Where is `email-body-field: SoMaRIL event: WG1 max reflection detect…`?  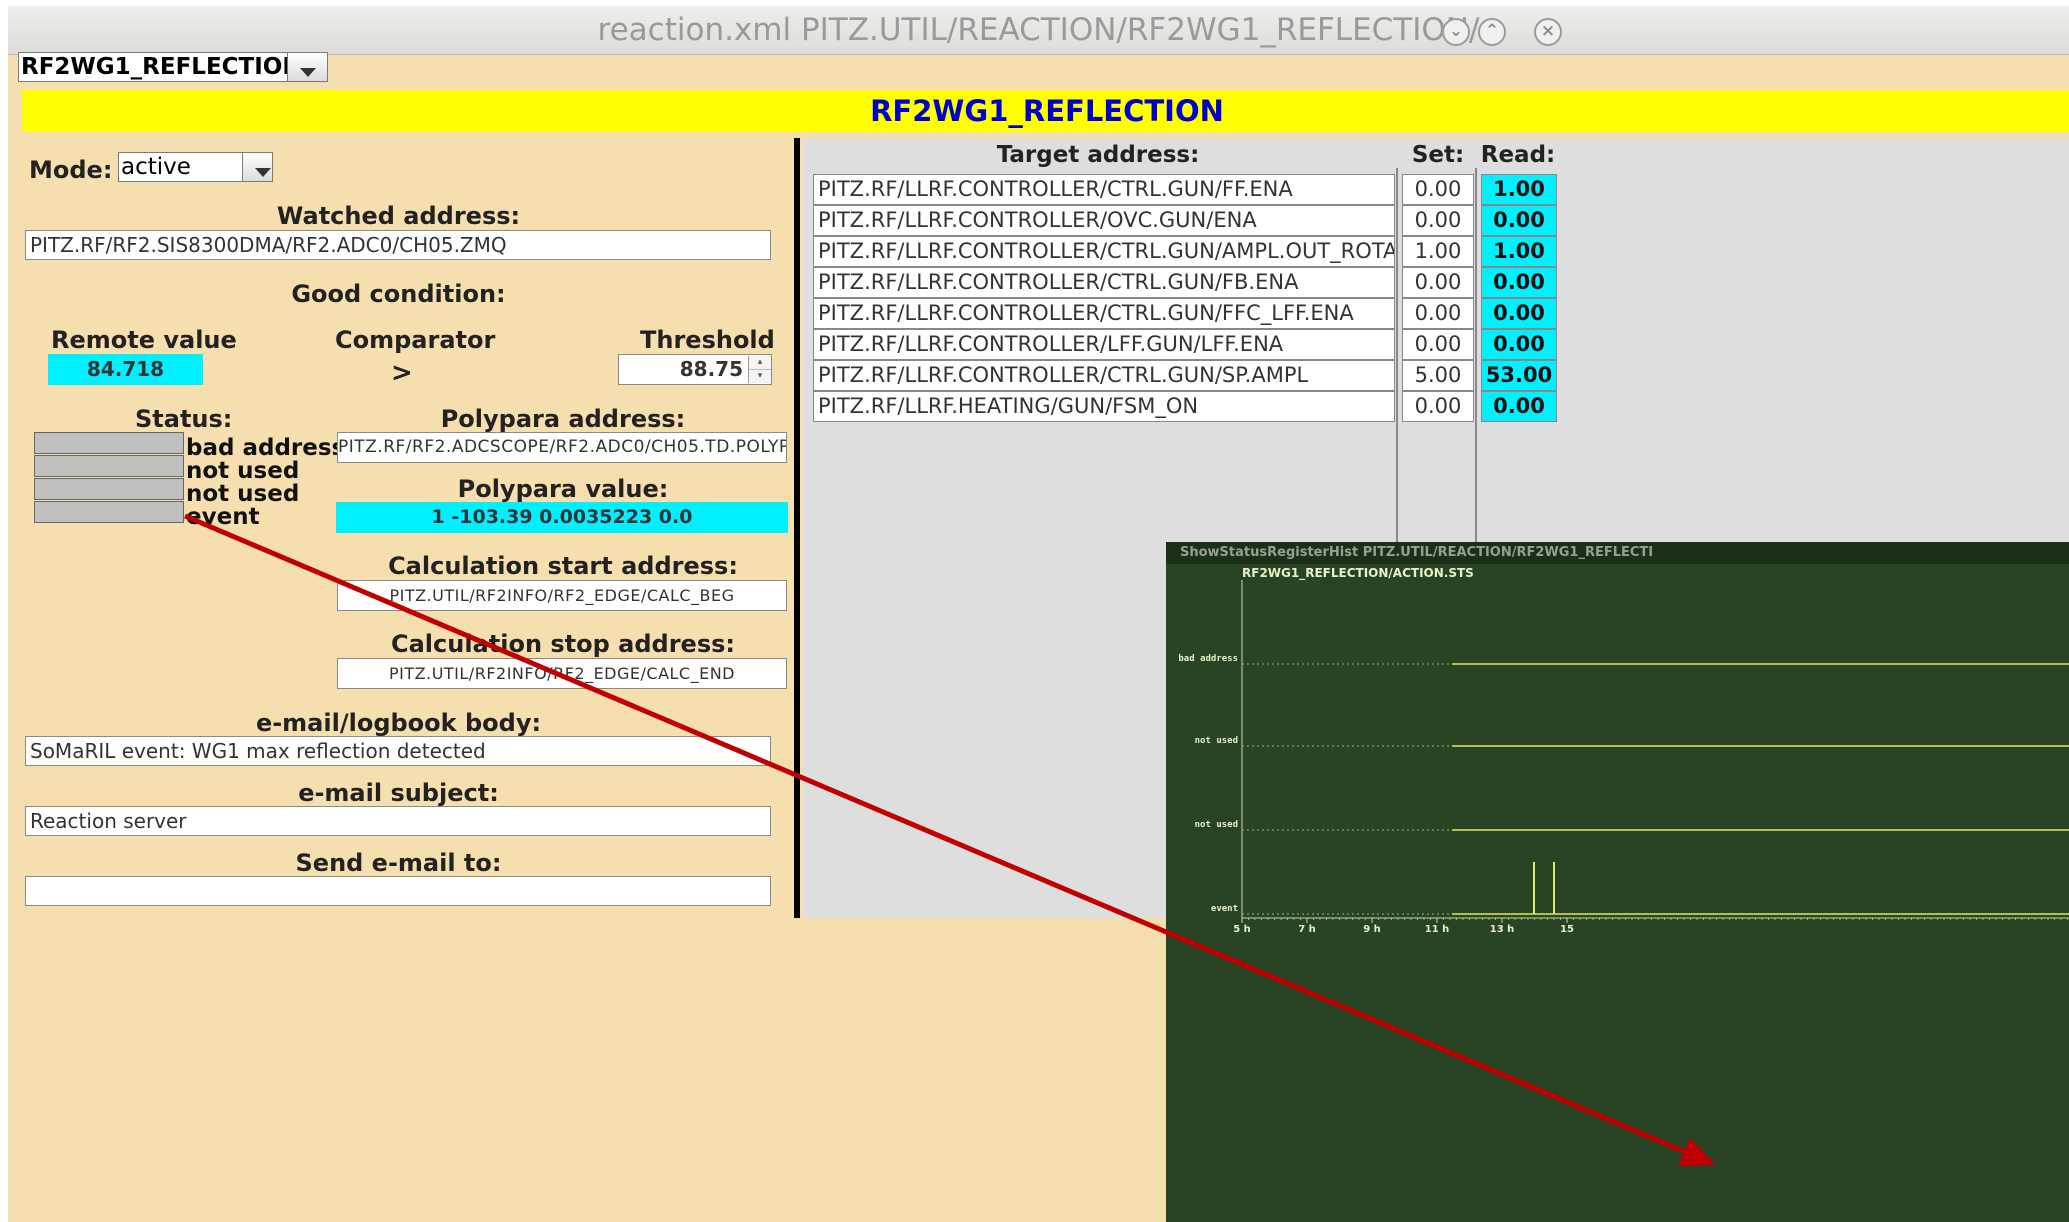
email-body-field: SoMaRIL event: WG1 max reflection detect… is located at coordinates (398, 751).